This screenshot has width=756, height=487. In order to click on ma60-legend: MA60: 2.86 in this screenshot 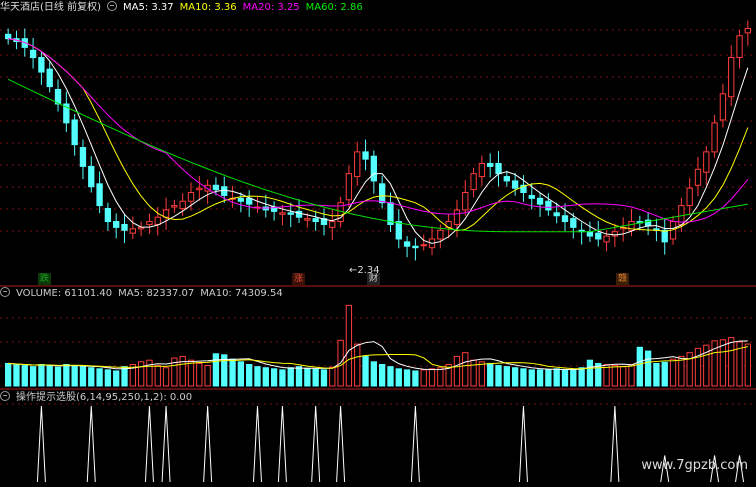, I will do `click(334, 7)`.